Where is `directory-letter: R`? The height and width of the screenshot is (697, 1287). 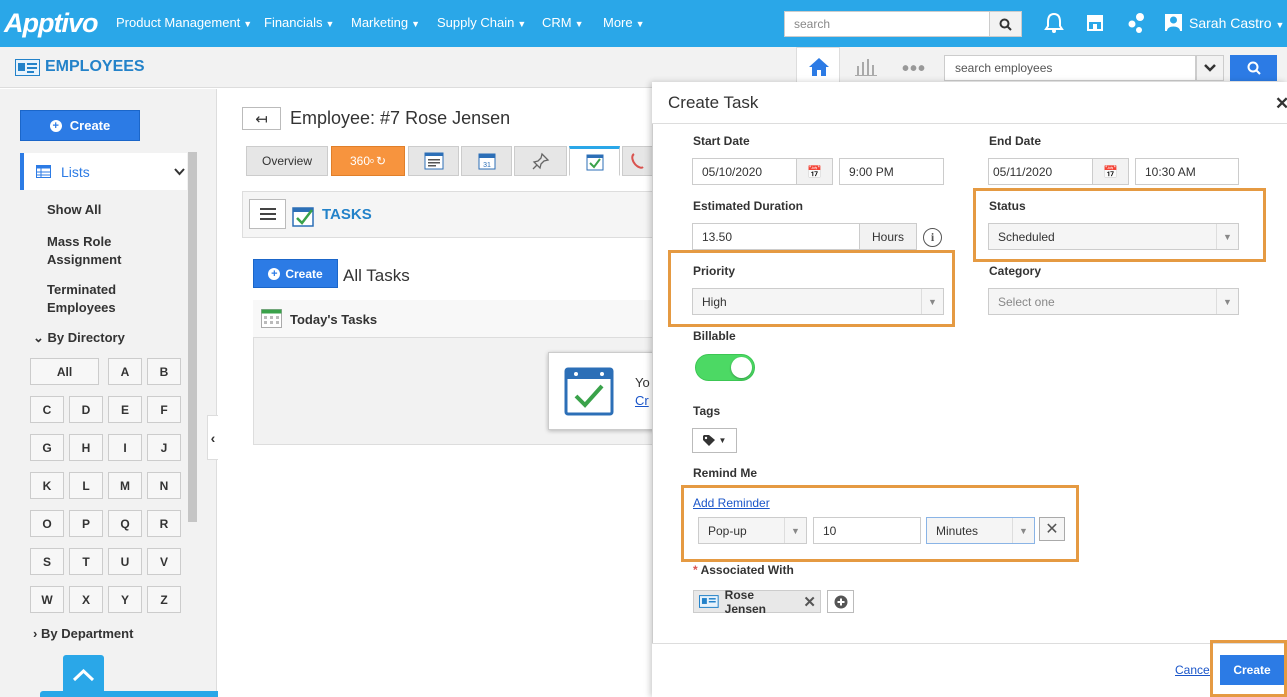 directory-letter: R is located at coordinates (164, 523).